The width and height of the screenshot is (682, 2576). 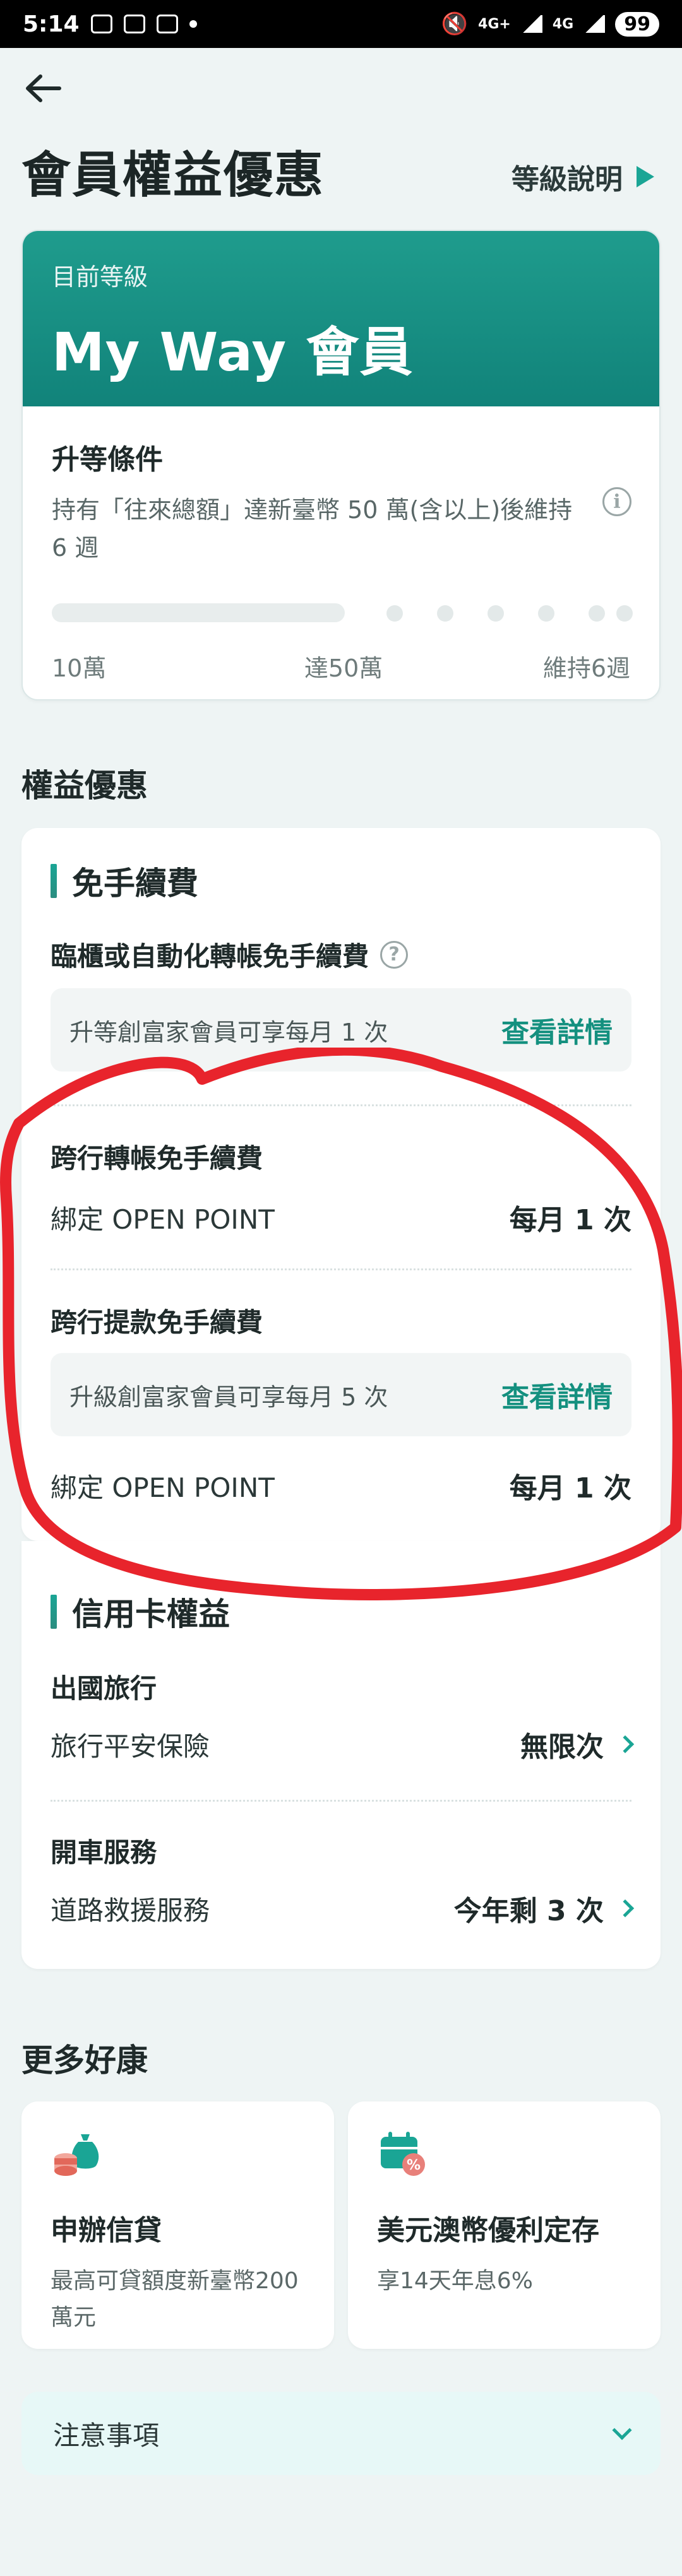 What do you see at coordinates (488, 2230) in the screenshot?
I see `time-deposit-title: 美元澳幣優利定存` at bounding box center [488, 2230].